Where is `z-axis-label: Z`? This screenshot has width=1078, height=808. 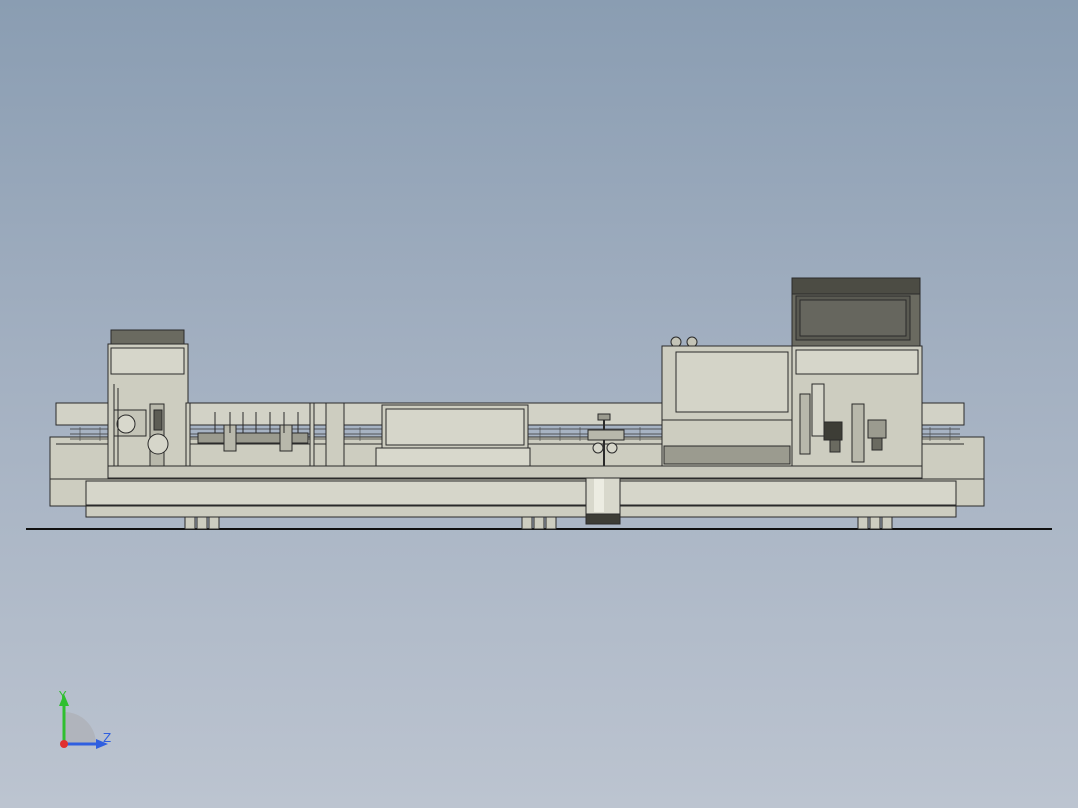 z-axis-label: Z is located at coordinates (107, 738).